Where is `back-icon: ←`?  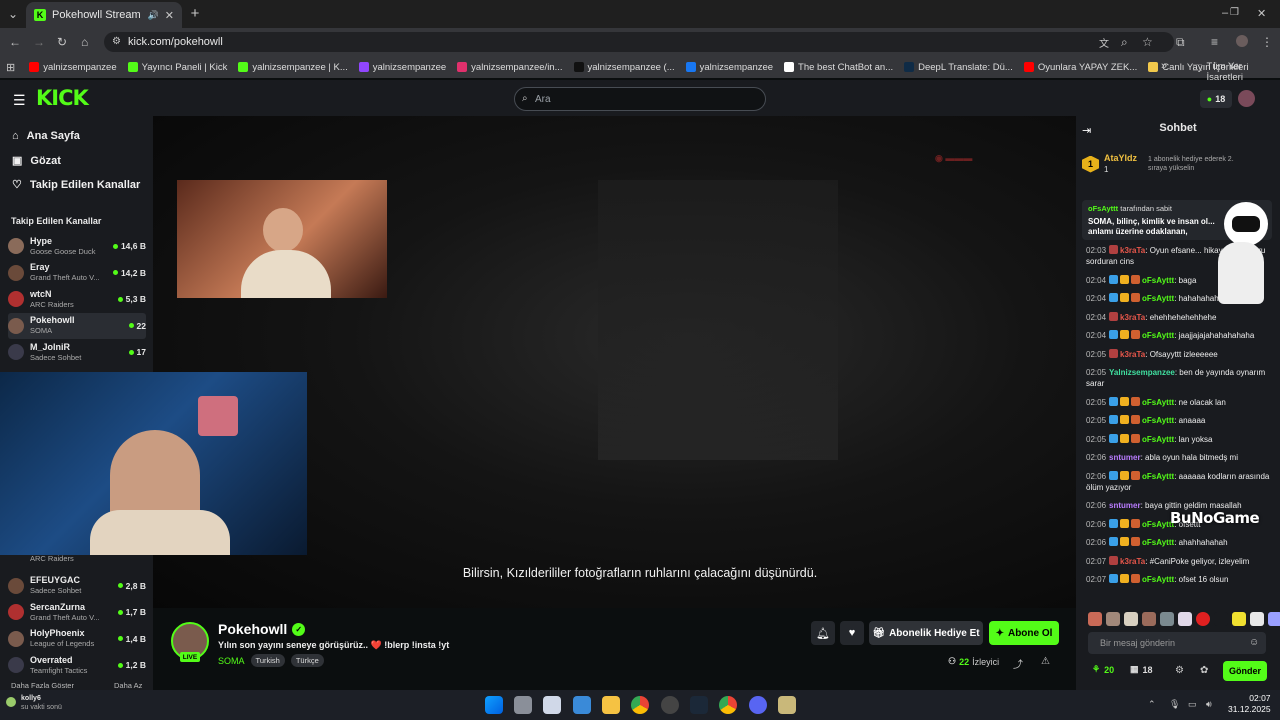
back-icon: ← is located at coordinates (15, 42).